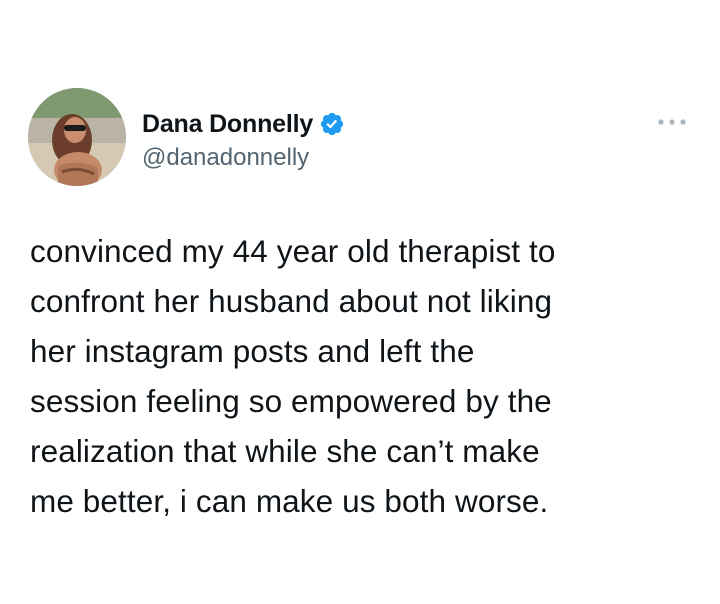  I want to click on avatar-photo, so click(77, 137).